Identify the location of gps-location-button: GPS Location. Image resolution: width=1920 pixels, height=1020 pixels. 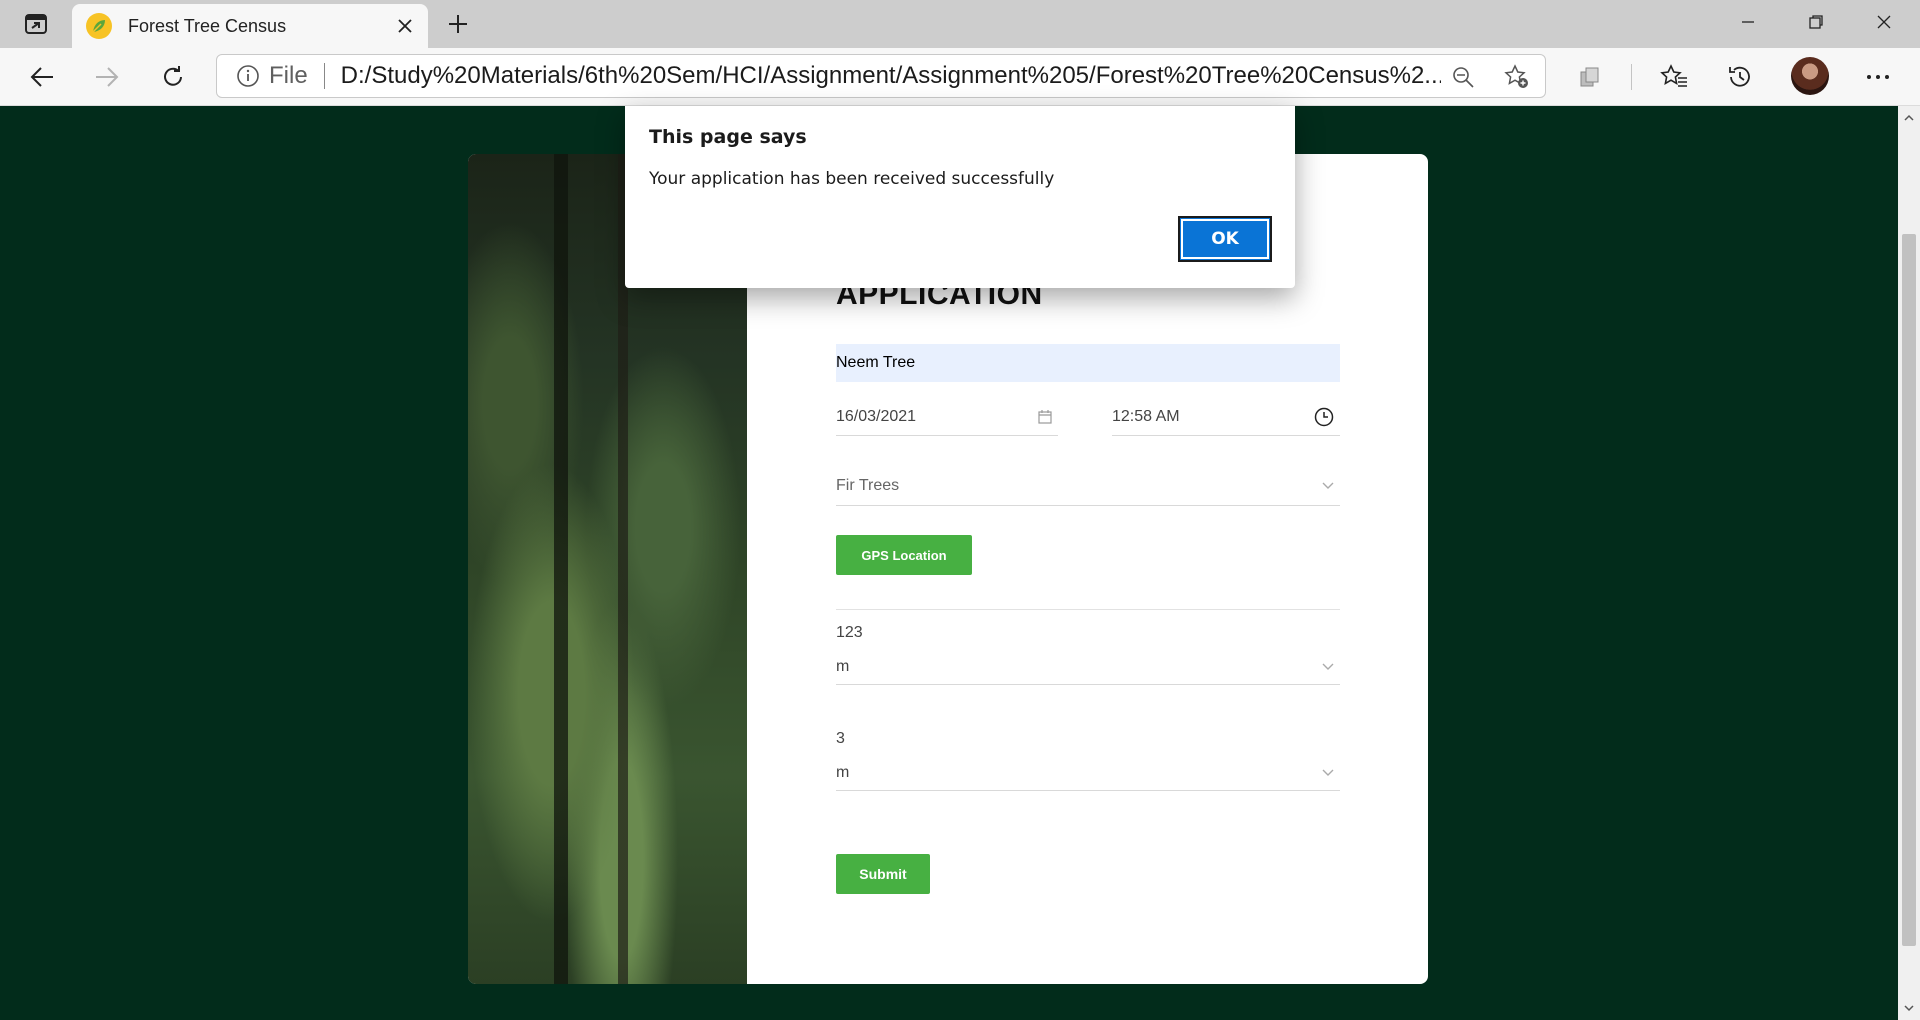
(904, 555).